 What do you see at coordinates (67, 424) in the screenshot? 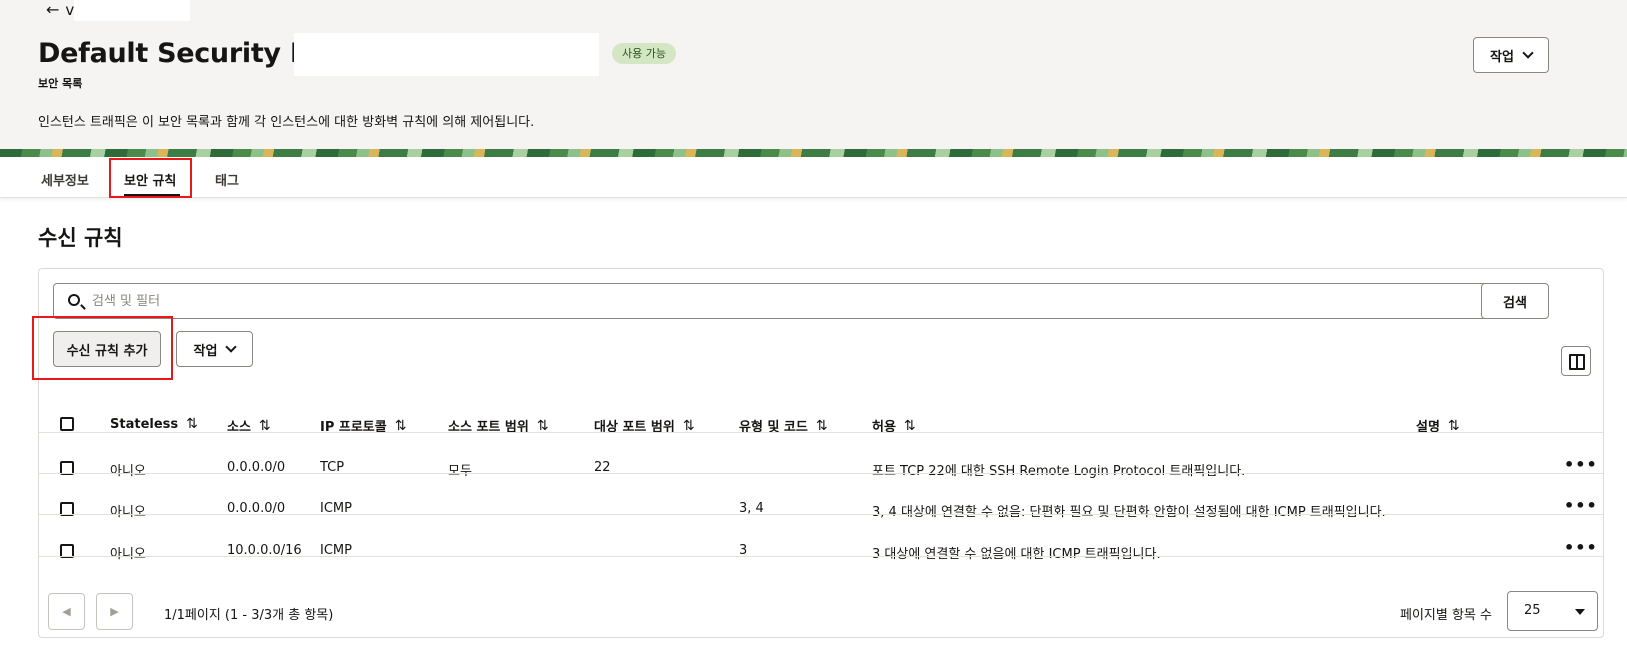
I see `select-all-checkbox` at bounding box center [67, 424].